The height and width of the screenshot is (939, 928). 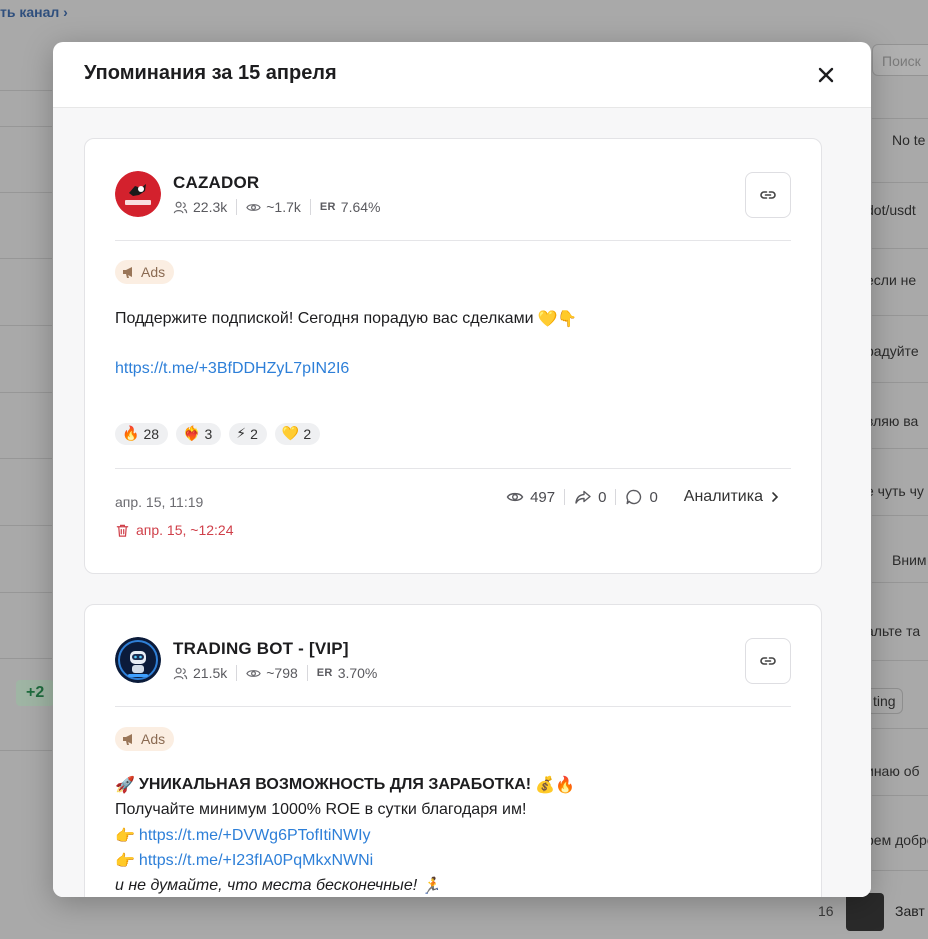 I want to click on post-line-text: и не думайте, что места бесконечные!, so click(x=266, y=885).